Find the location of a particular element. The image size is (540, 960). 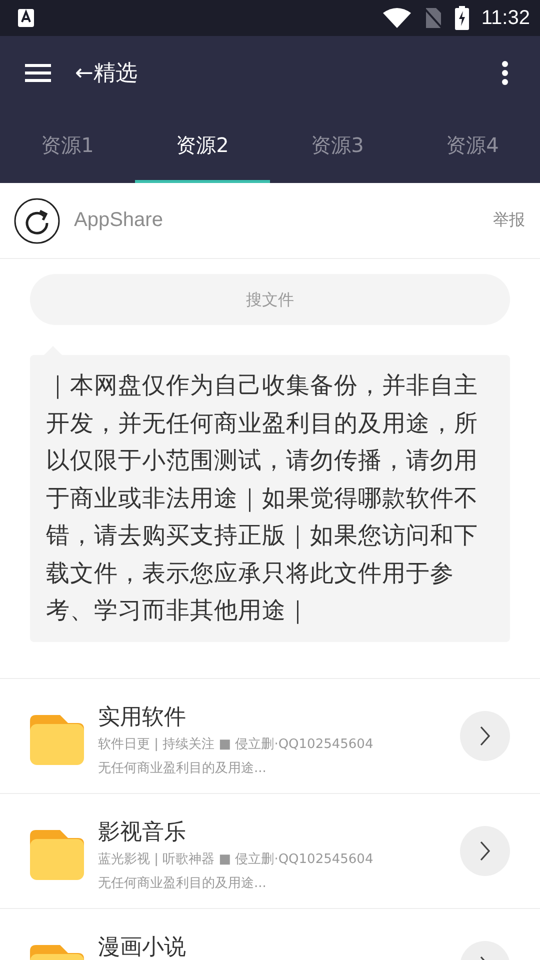

wifi-icon is located at coordinates (397, 18).